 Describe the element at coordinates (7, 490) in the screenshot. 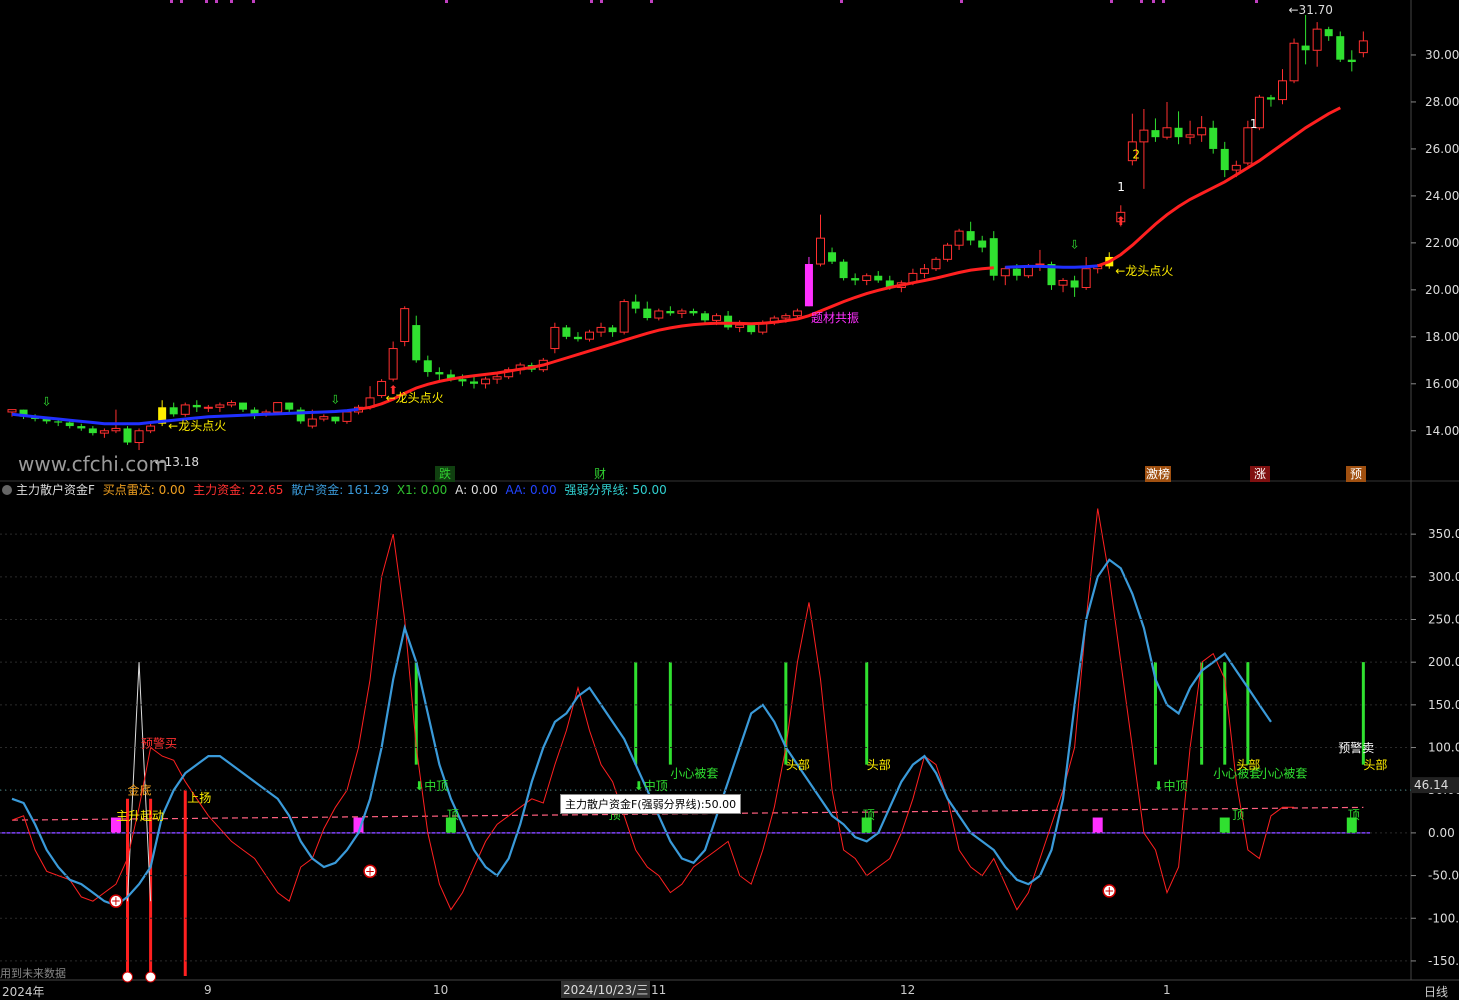

I see `indicator-menu-icon` at that location.